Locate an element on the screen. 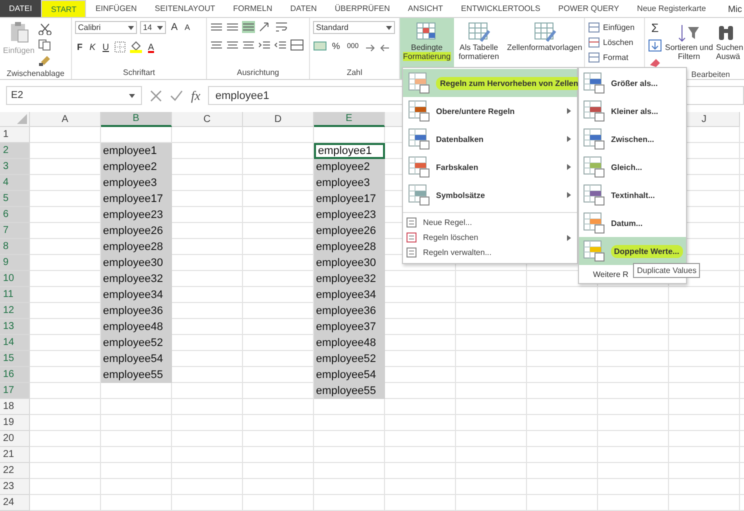 The image size is (744, 511). row-header: 3 is located at coordinates (15, 167).